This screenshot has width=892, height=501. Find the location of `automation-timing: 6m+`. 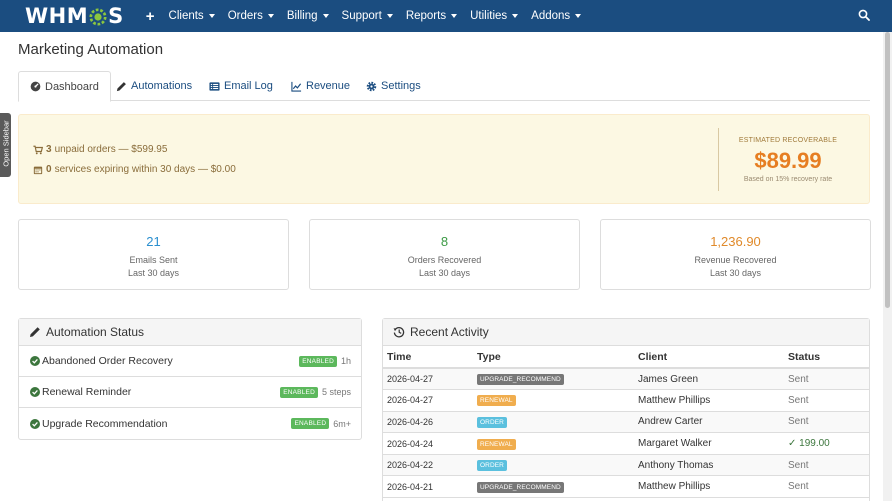

automation-timing: 6m+ is located at coordinates (342, 423).